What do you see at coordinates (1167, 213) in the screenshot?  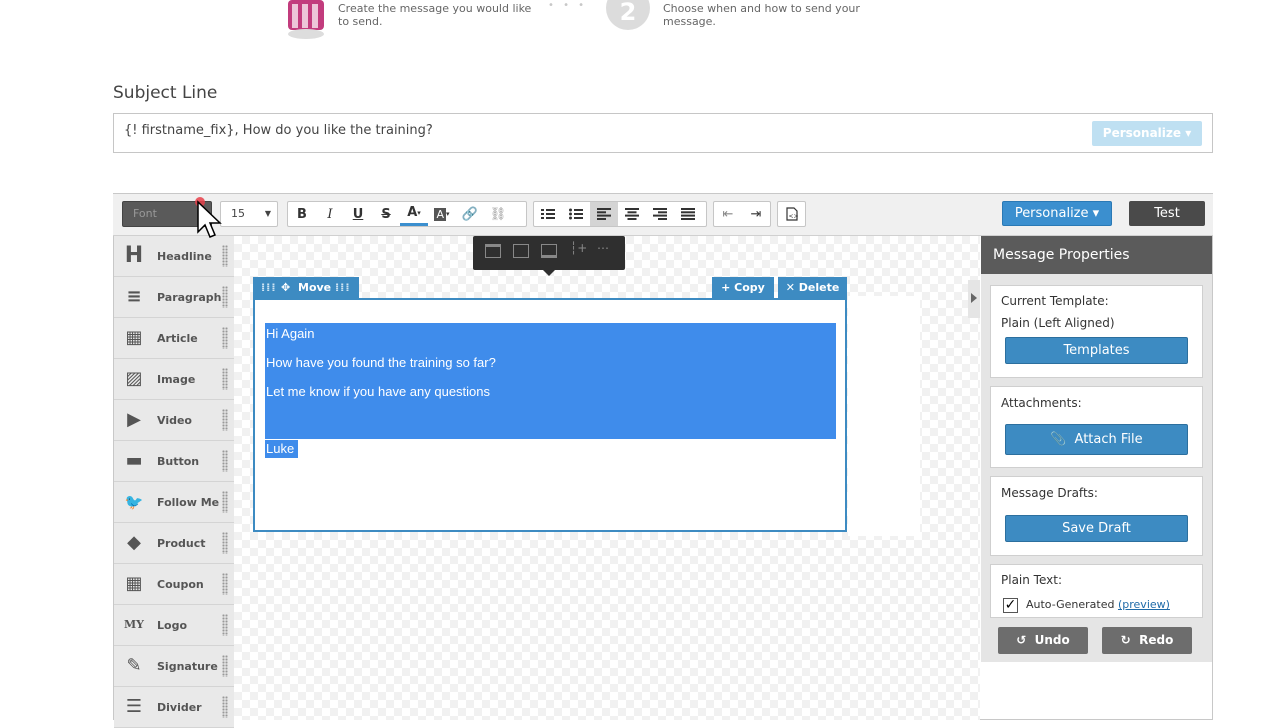 I see `test-button: Test` at bounding box center [1167, 213].